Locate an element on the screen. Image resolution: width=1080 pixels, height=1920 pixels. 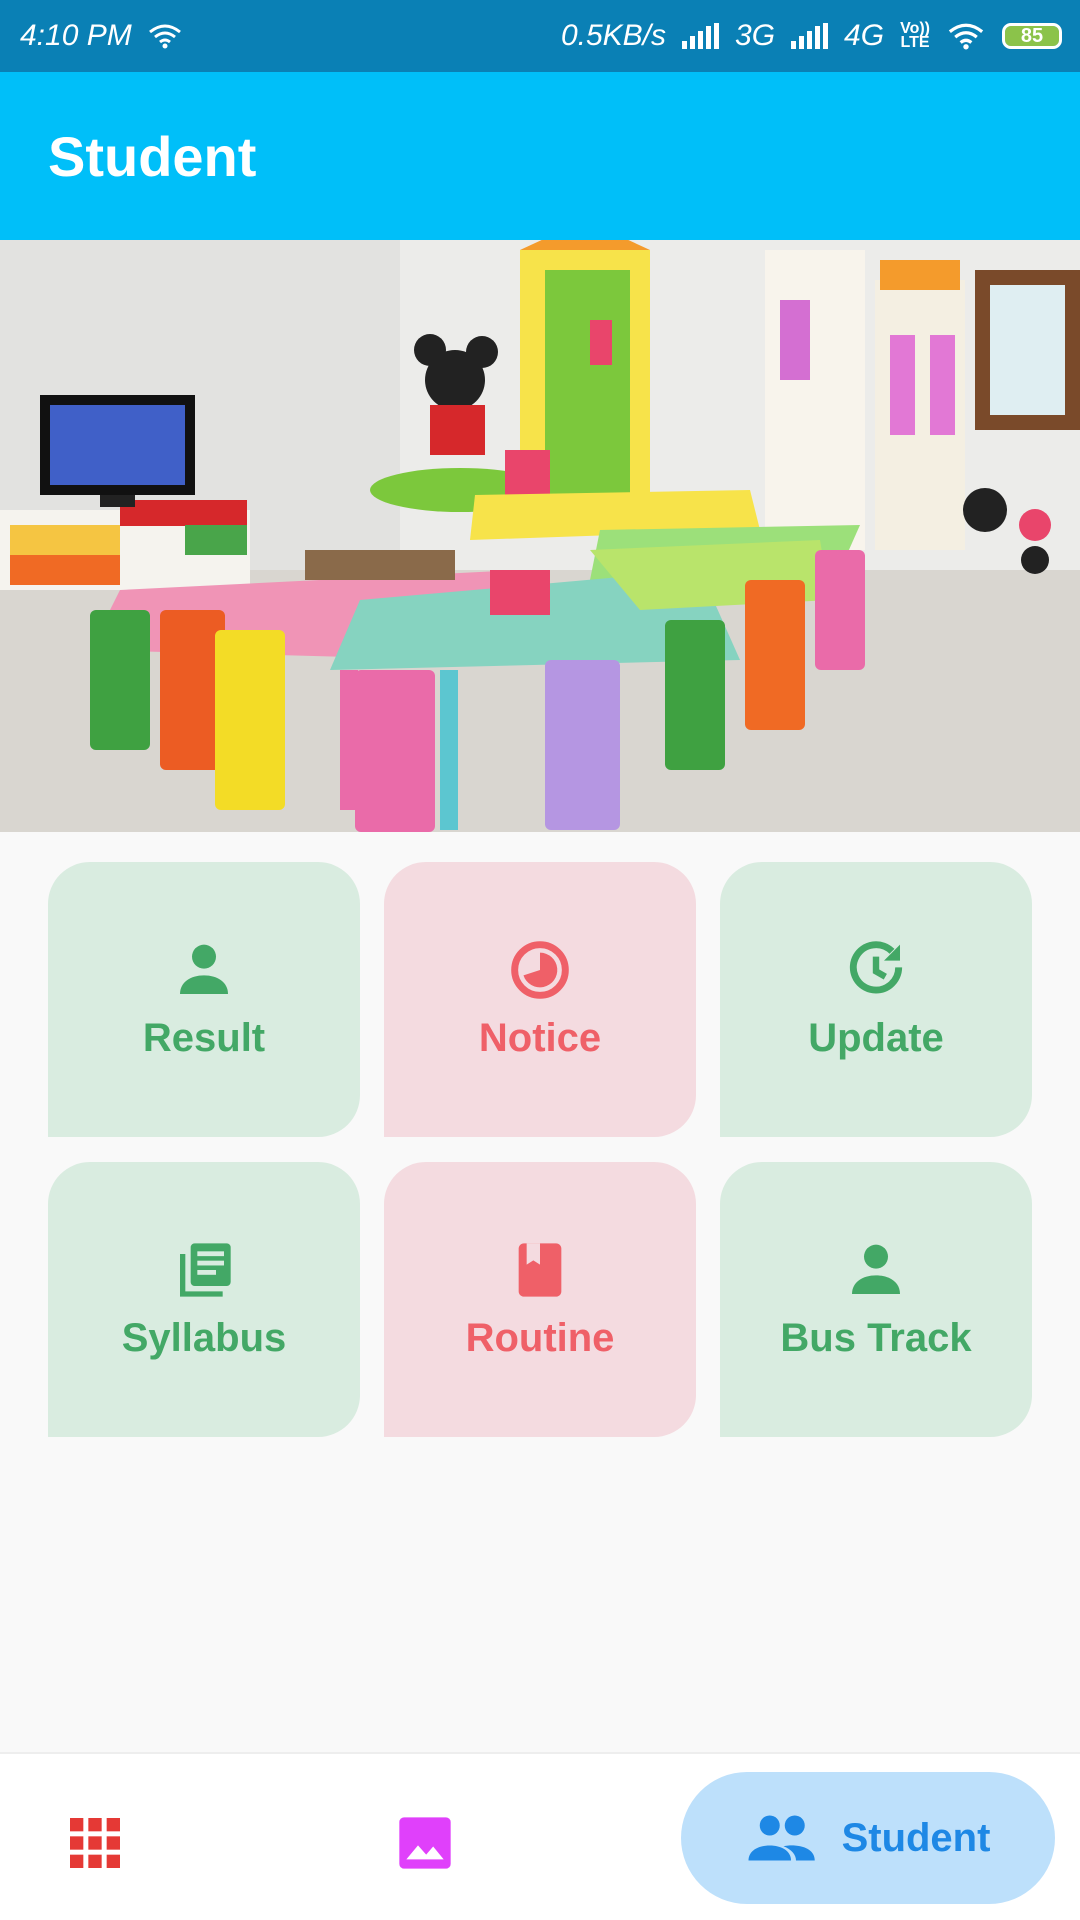
apps-grid-icon is located at coordinates (95, 1843).